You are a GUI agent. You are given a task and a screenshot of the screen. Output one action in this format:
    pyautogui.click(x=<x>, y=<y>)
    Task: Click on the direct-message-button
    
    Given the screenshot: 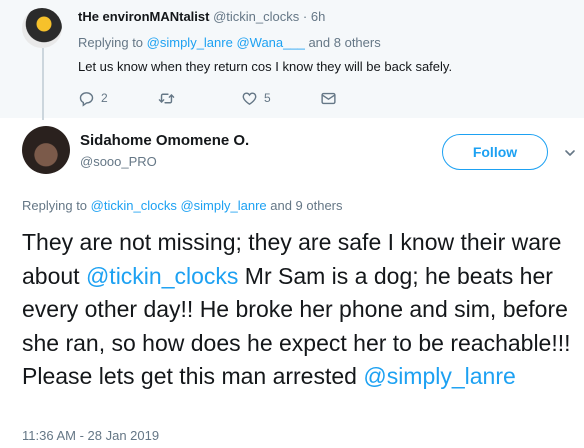 What is the action you would take?
    pyautogui.click(x=328, y=98)
    